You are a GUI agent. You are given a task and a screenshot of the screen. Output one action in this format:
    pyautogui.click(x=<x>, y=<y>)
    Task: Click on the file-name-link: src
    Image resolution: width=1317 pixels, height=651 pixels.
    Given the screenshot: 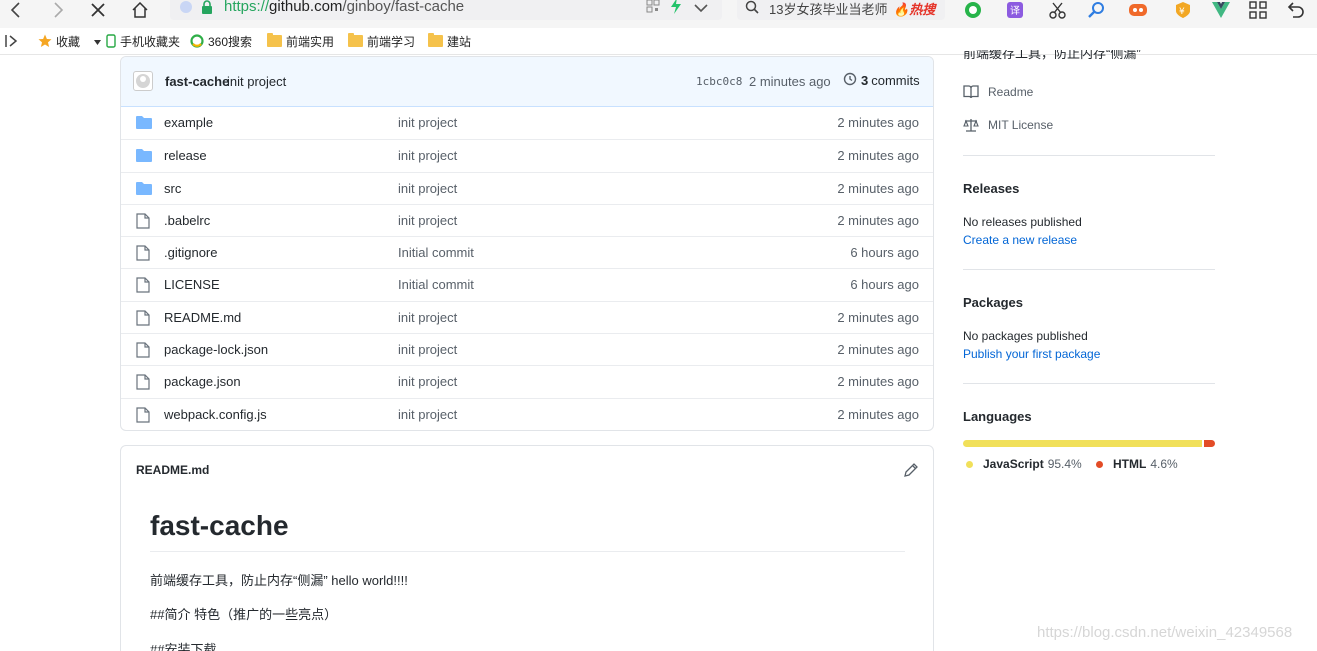 What is the action you would take?
    pyautogui.click(x=172, y=188)
    